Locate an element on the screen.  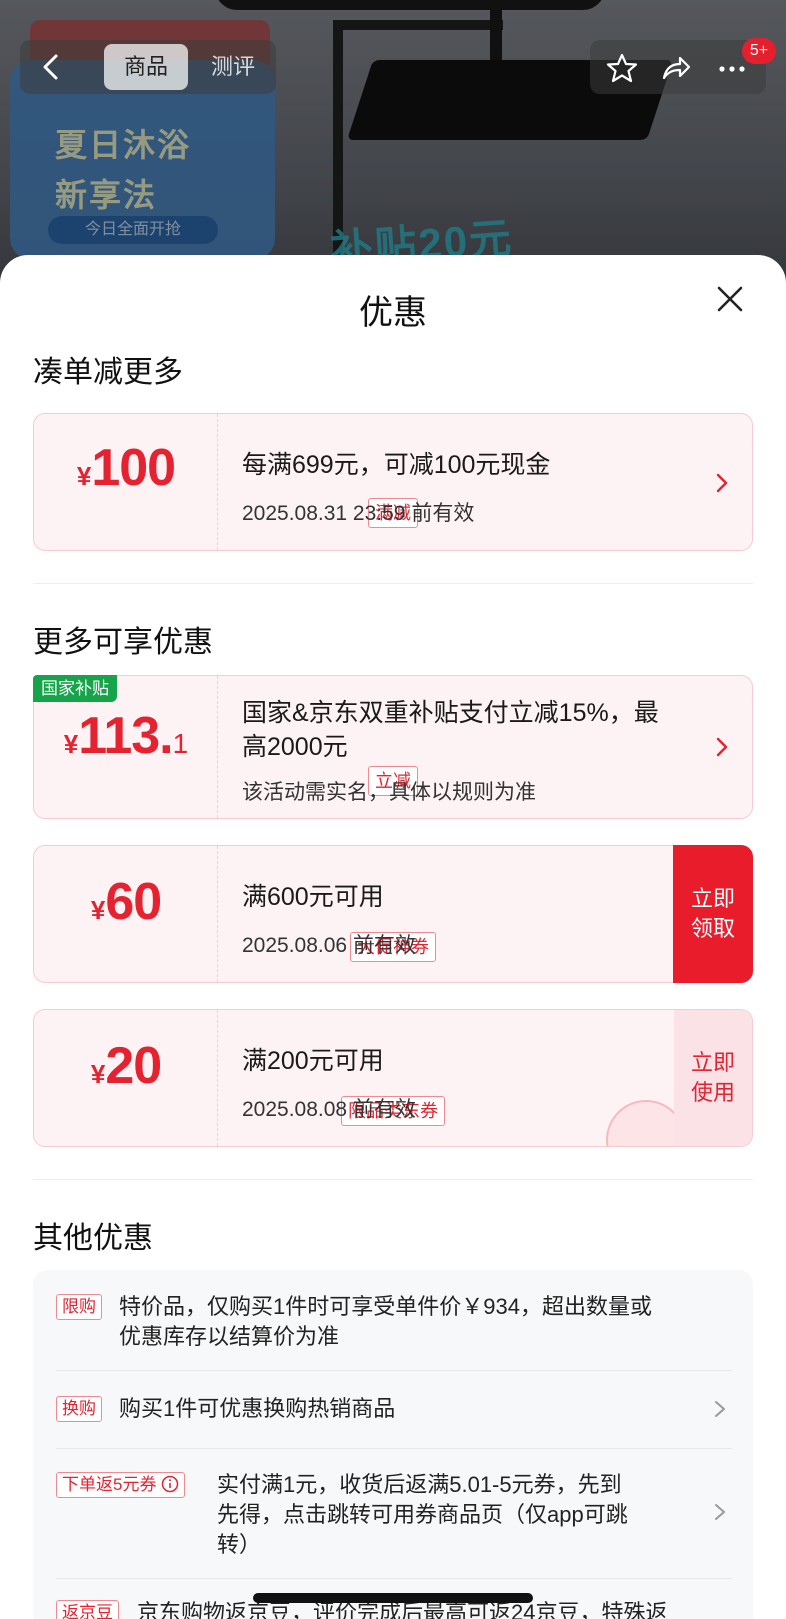
coupon-note: 该活动需实名，具体以规则为准 is located at coordinates (389, 792).